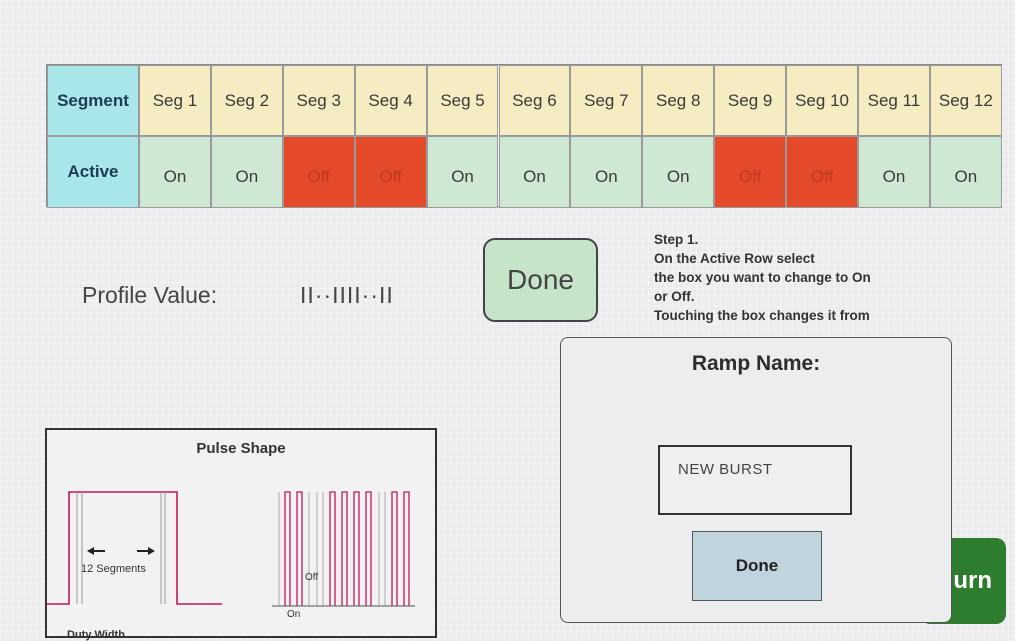 This screenshot has height=641, width=1015. Describe the element at coordinates (965, 100) in the screenshot. I see `segment-header-cell: Seg 12` at that location.